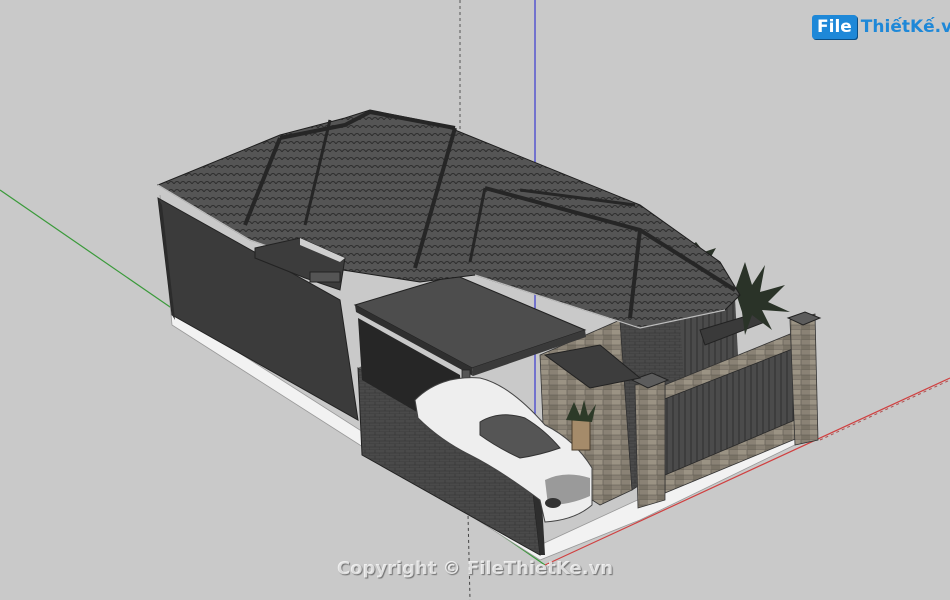 This screenshot has width=950, height=600. What do you see at coordinates (834, 27) in the screenshot?
I see `logo-badge: File` at bounding box center [834, 27].